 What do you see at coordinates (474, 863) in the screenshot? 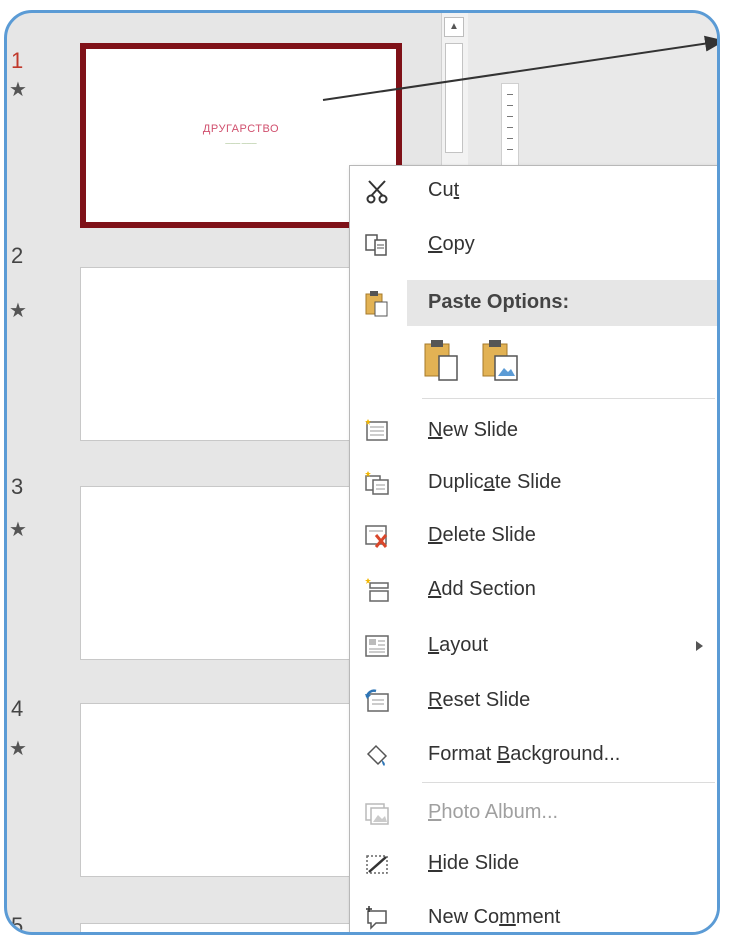
I see `hide-slide-label: Hide Slide` at bounding box center [474, 863].